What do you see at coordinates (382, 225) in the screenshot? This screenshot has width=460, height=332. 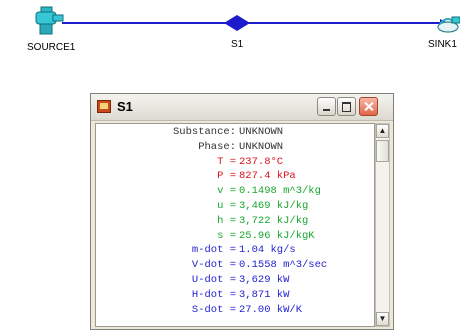 I see `vertical-scrollbar: ▲ ▼` at bounding box center [382, 225].